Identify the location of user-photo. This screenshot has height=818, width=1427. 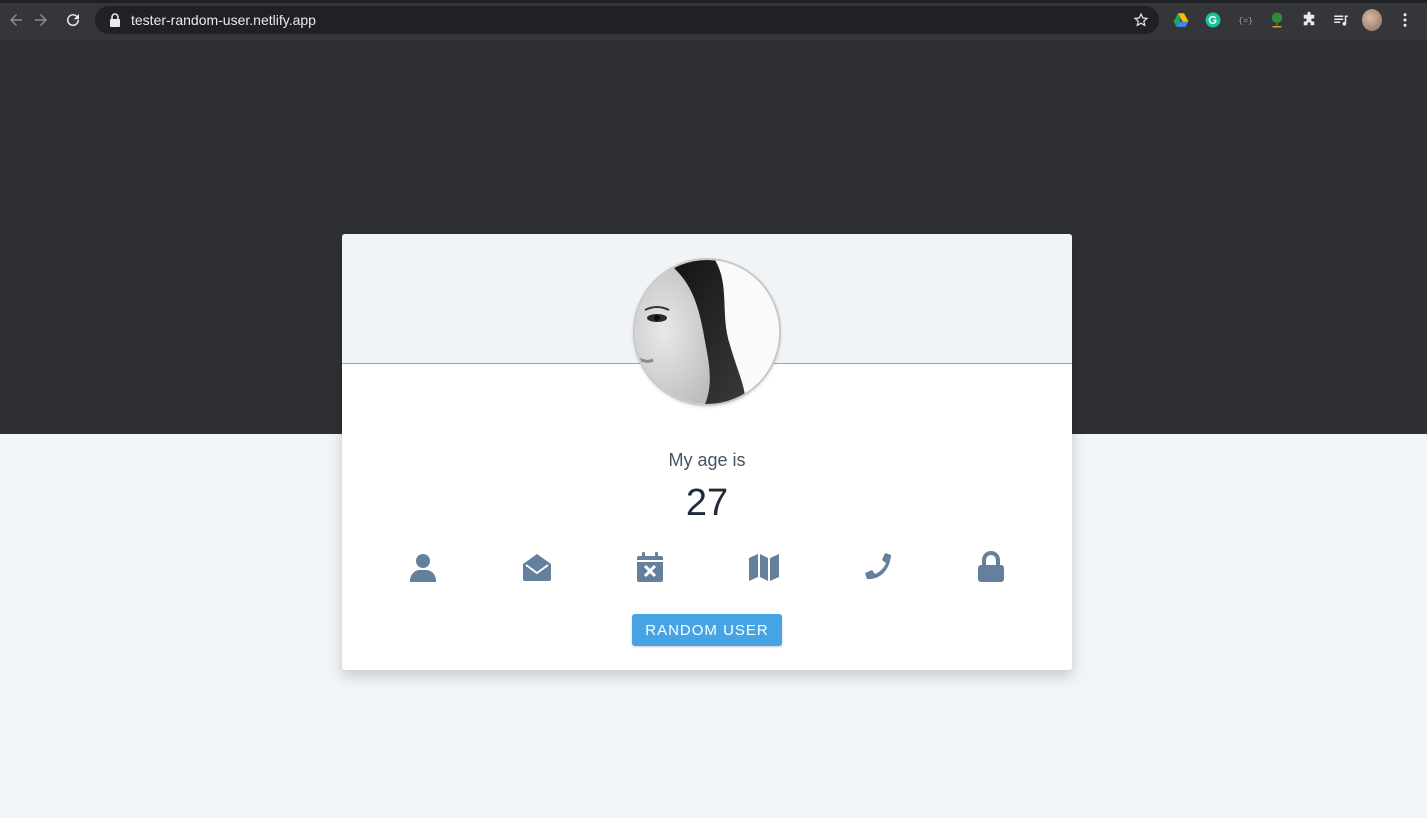
(707, 332).